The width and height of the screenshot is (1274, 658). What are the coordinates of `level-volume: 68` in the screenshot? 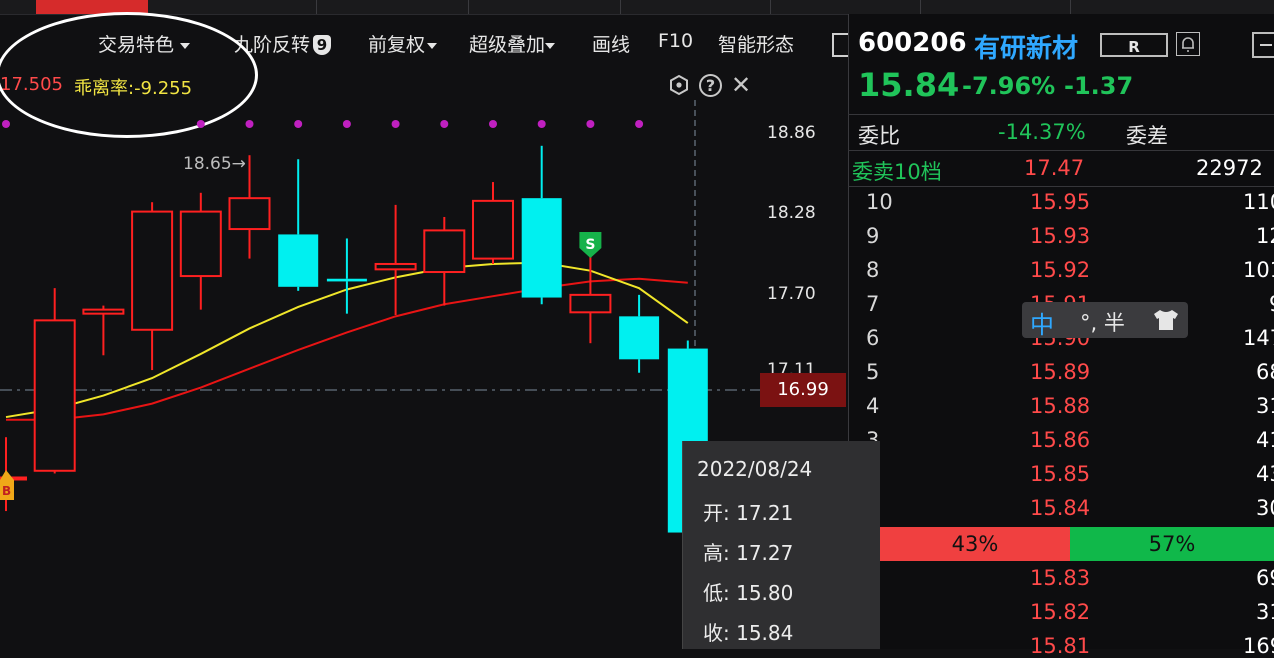 It's located at (1265, 372).